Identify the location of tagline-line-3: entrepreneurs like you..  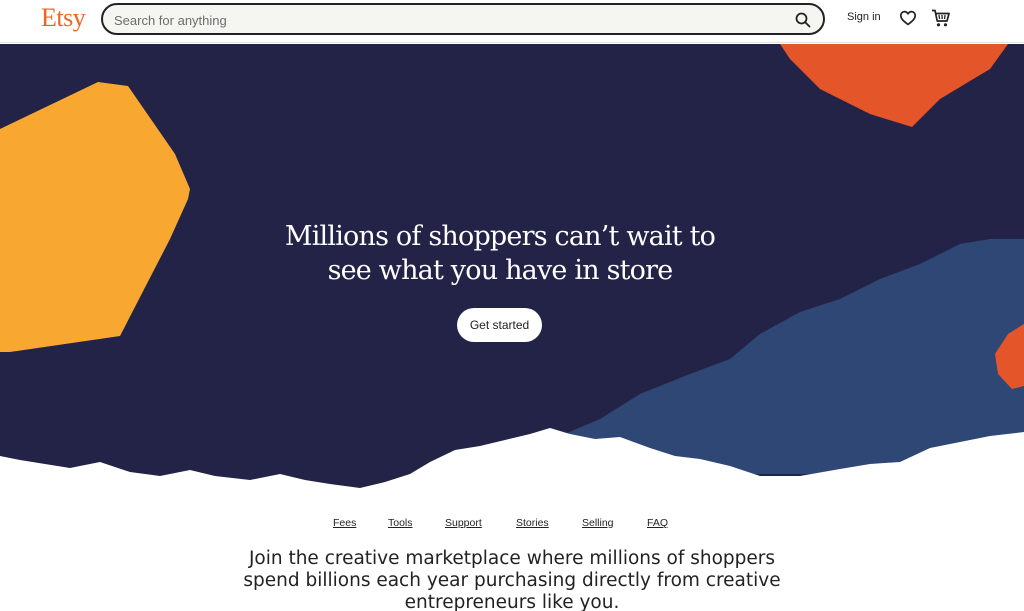
(512, 601).